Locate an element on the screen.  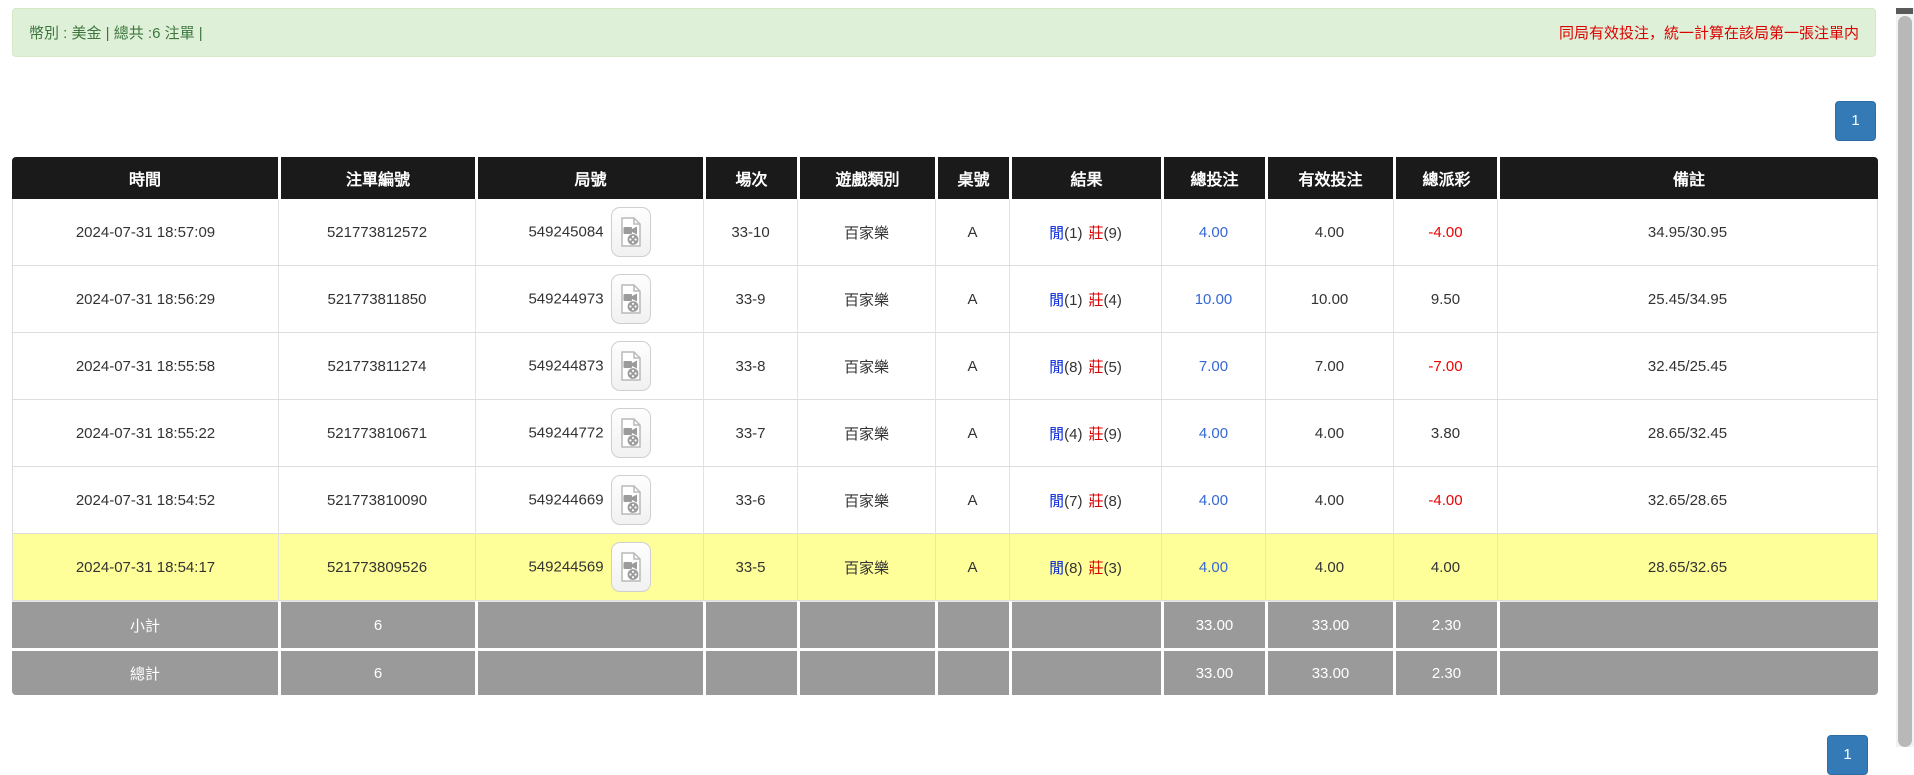
cell-session: 33-9 is located at coordinates (750, 299).